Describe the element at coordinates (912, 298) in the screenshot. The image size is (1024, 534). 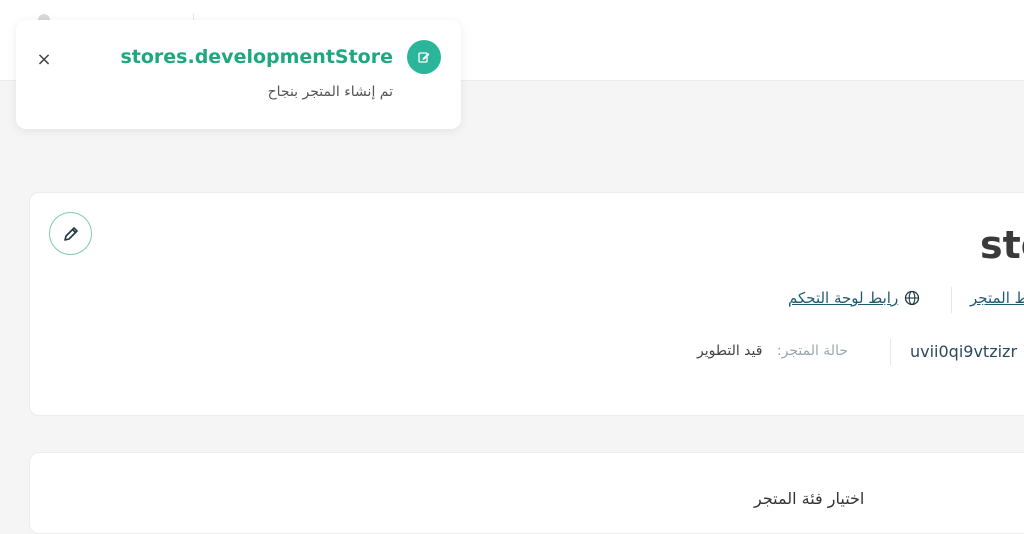
I see `globe-icon` at that location.